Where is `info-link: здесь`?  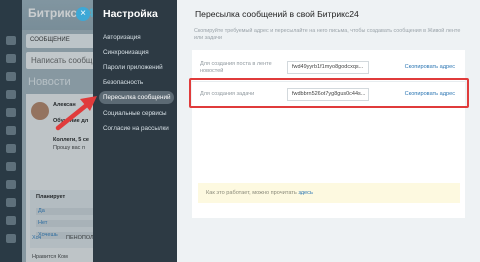
info-link: здесь is located at coordinates (305, 193).